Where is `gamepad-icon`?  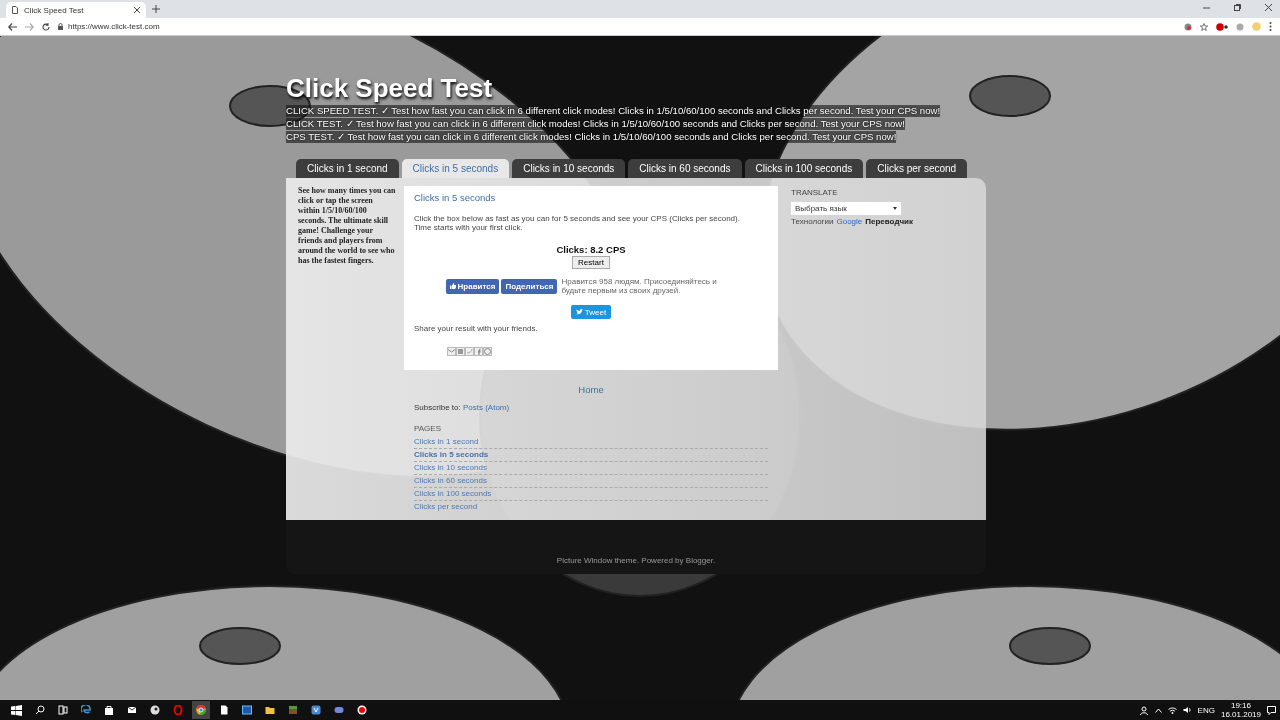
gamepad-icon is located at coordinates (338, 710).